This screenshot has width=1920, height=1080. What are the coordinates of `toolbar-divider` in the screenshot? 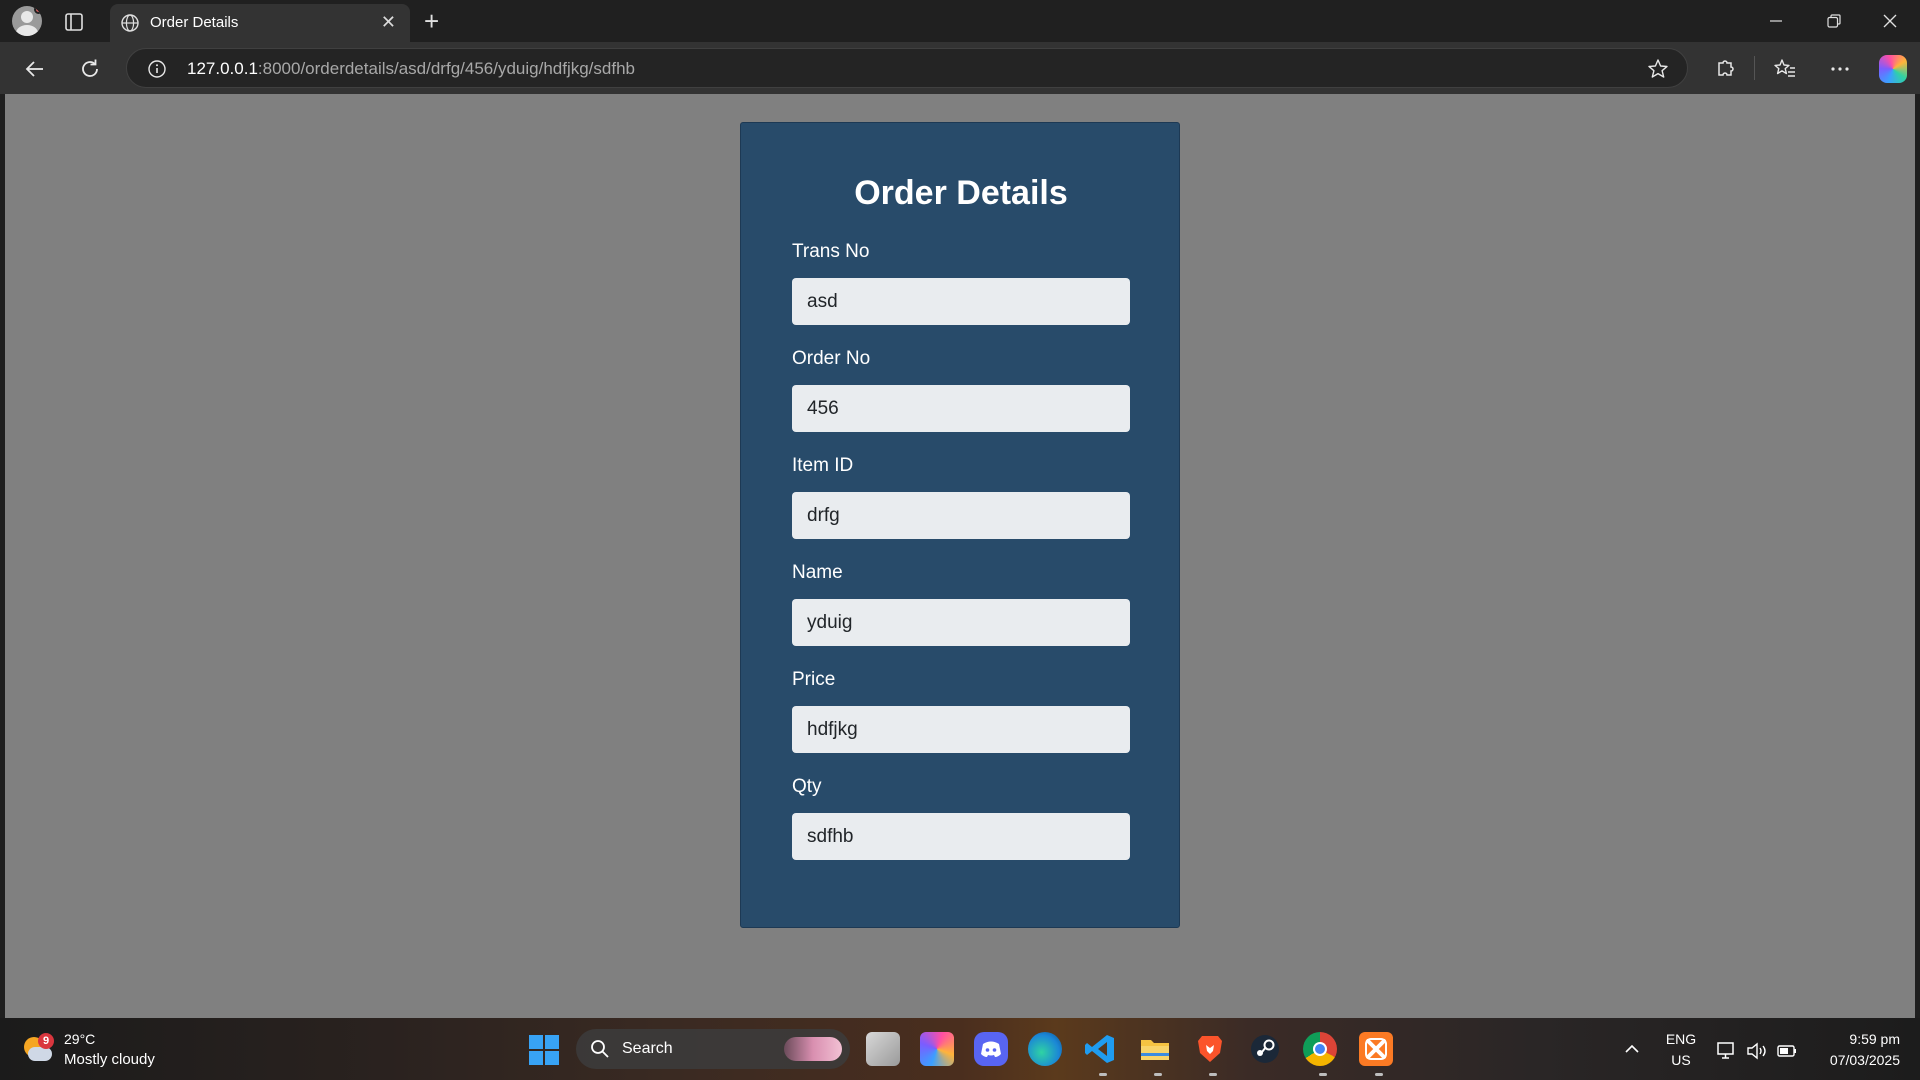 It's located at (1754, 68).